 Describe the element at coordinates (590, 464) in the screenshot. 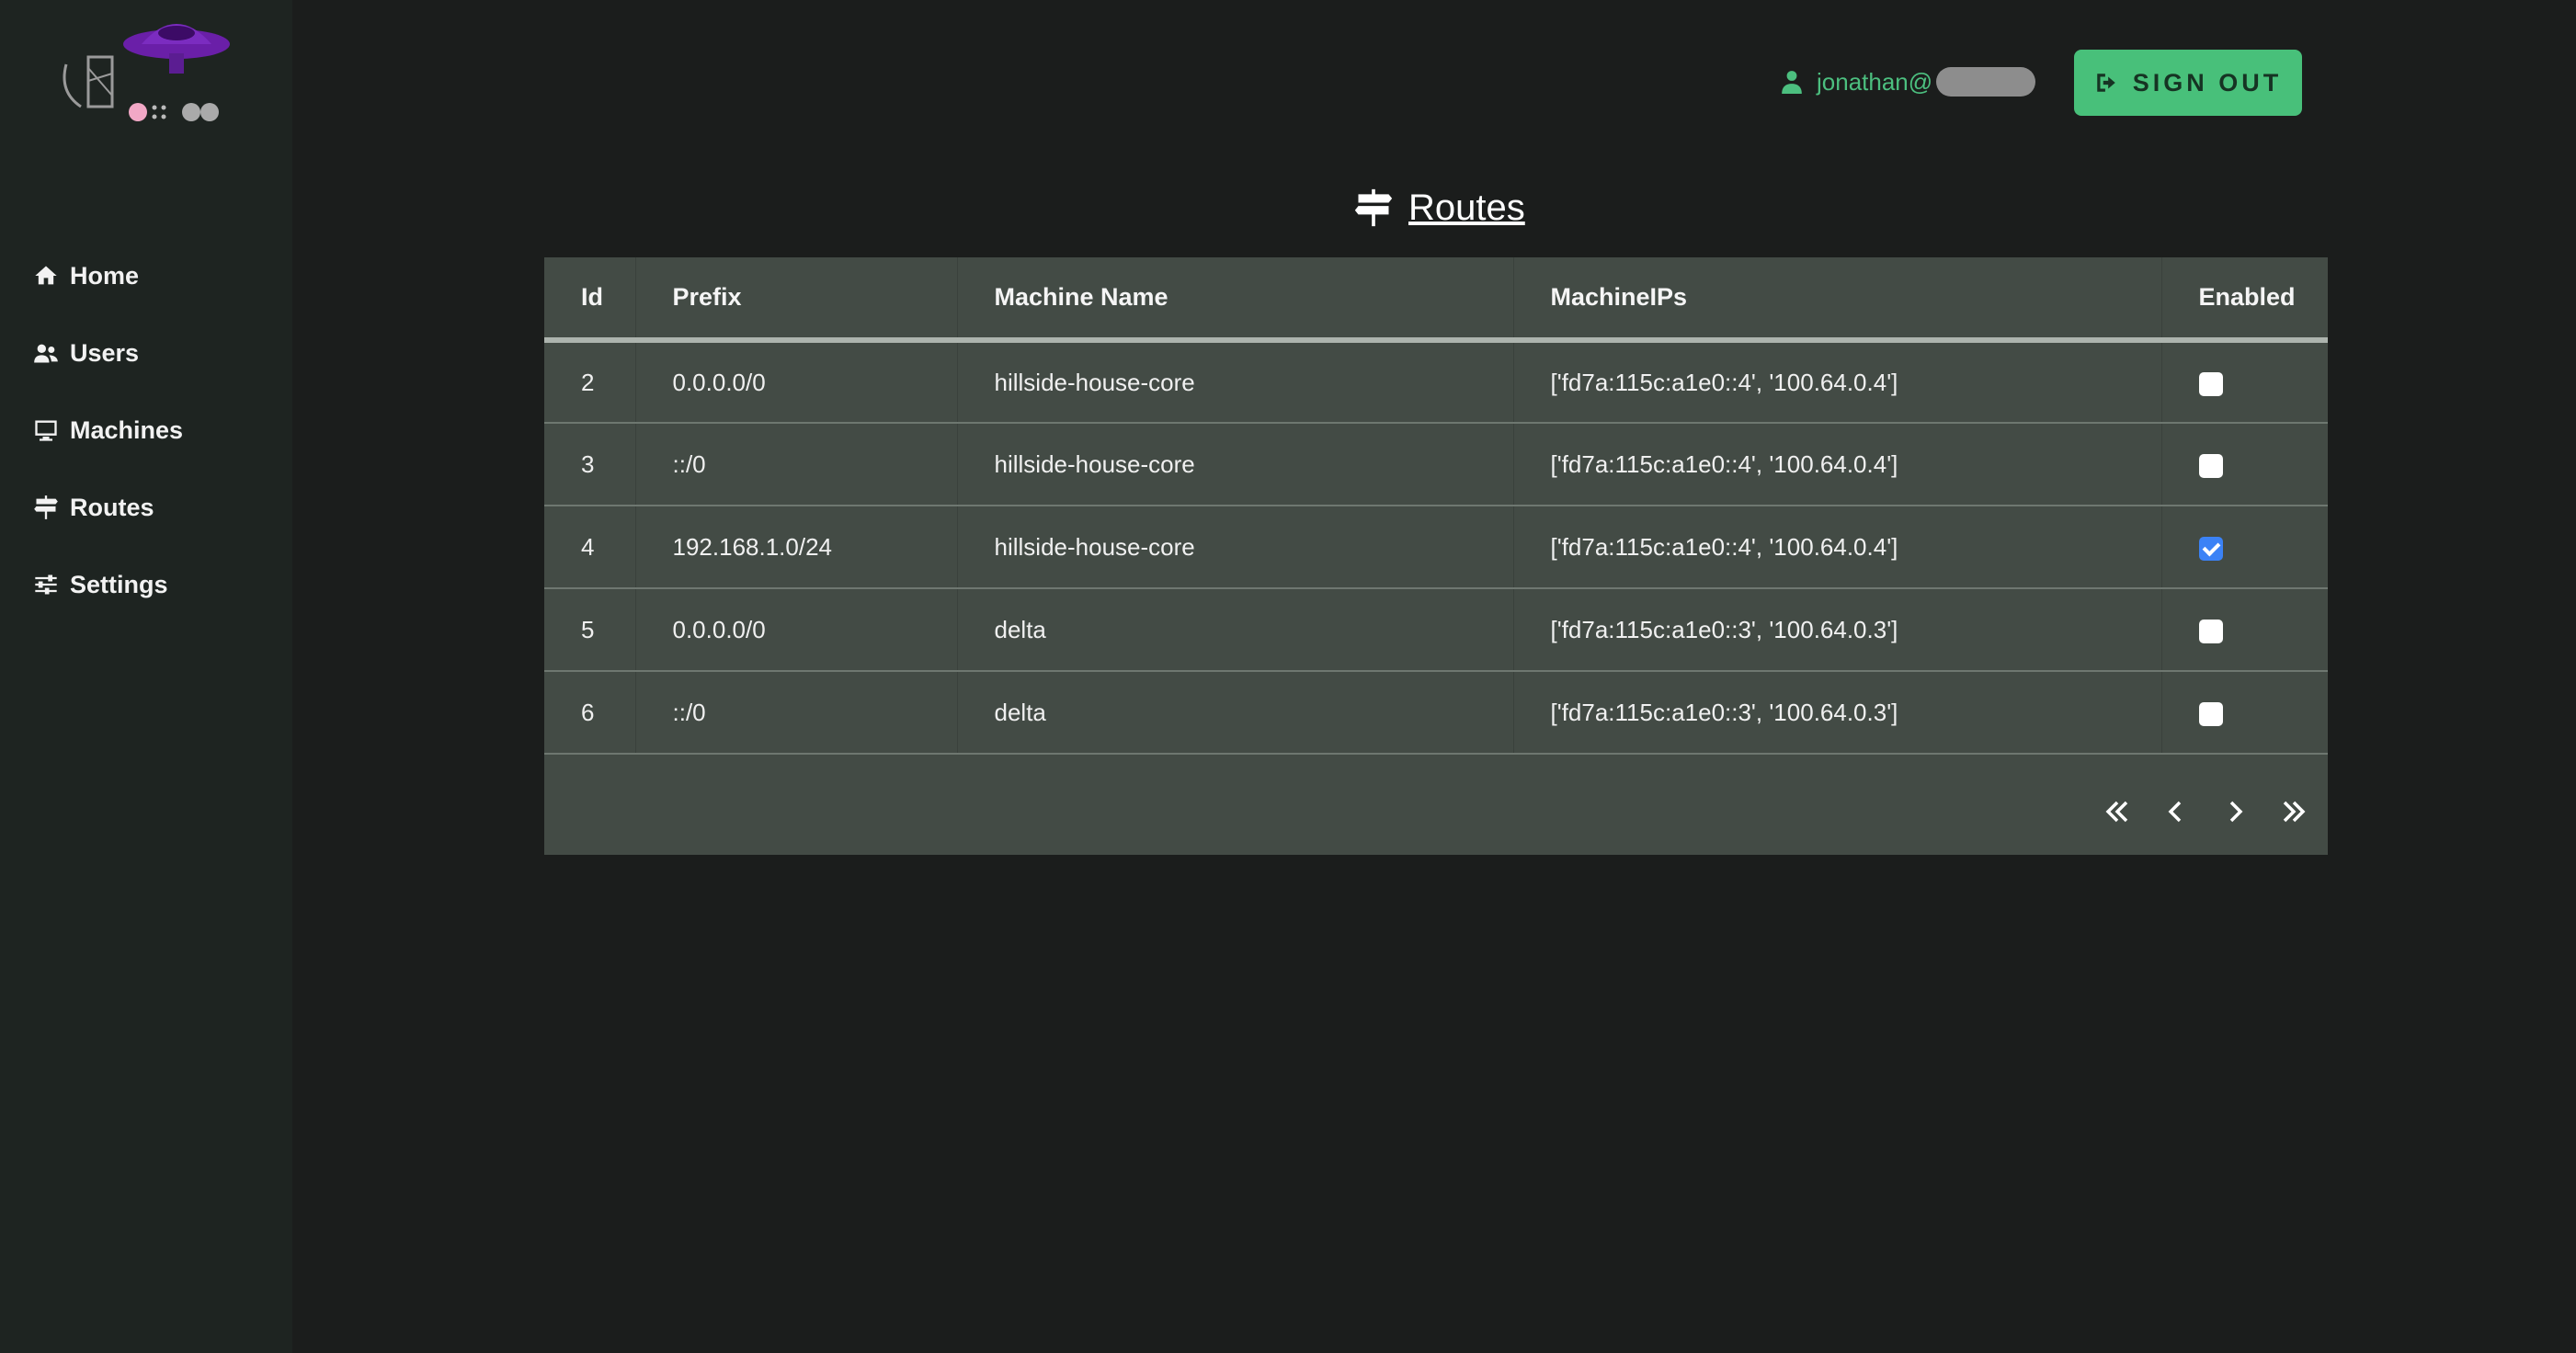

I see `cell-id: 3` at that location.